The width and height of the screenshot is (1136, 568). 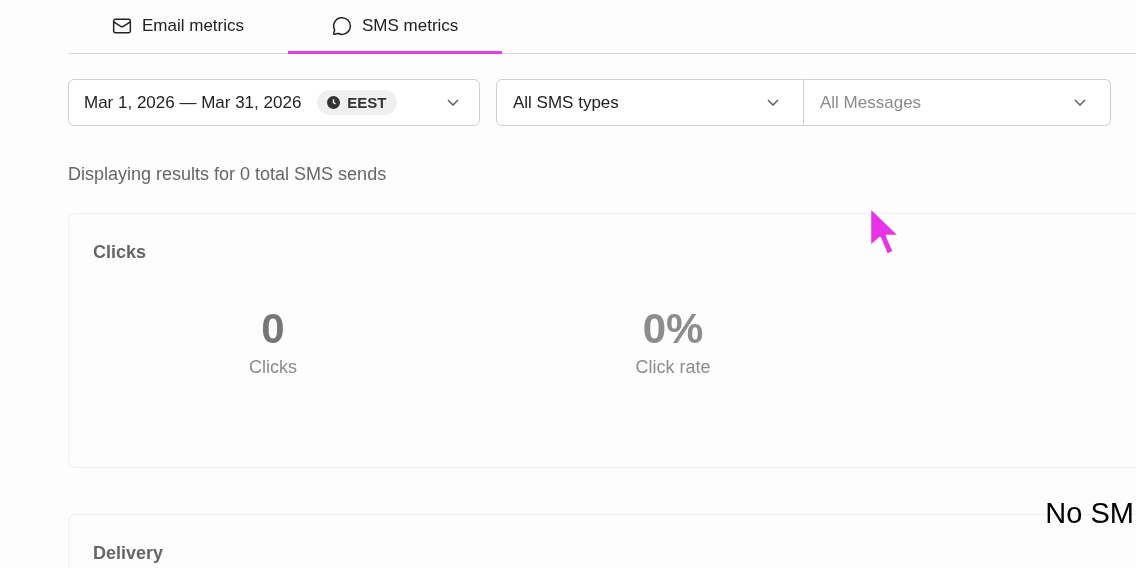 I want to click on message-select: All Messages, so click(x=957, y=102).